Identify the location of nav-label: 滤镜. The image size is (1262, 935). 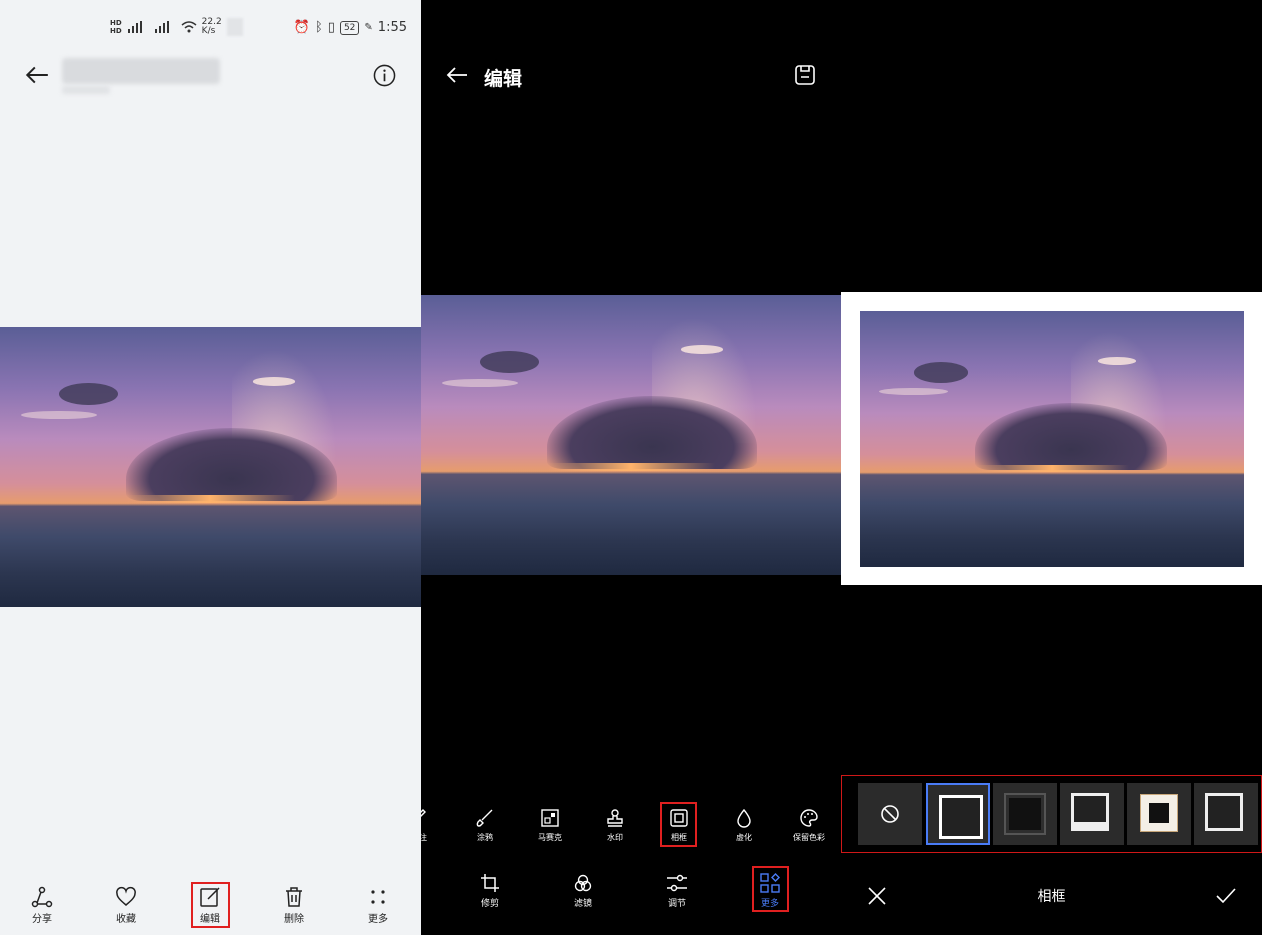
(582, 904).